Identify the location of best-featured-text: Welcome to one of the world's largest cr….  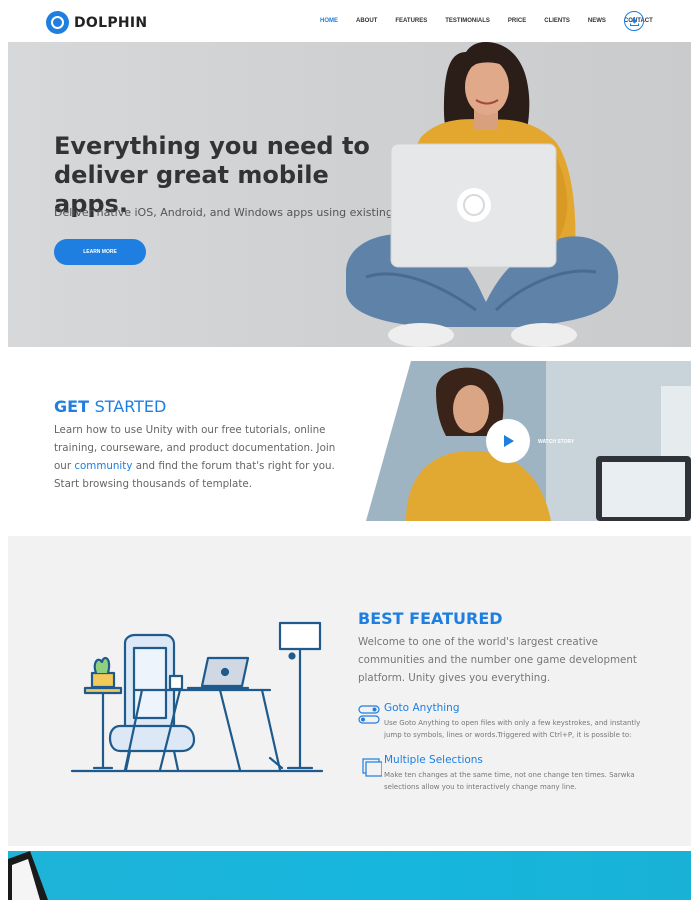
(497, 660).